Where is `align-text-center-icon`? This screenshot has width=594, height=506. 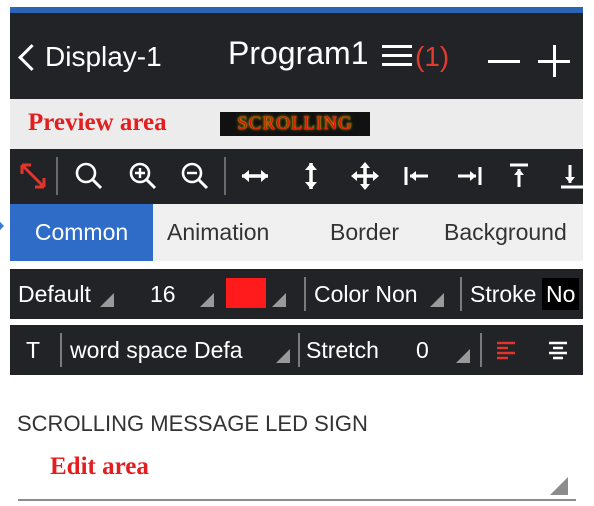
align-text-center-icon is located at coordinates (558, 350).